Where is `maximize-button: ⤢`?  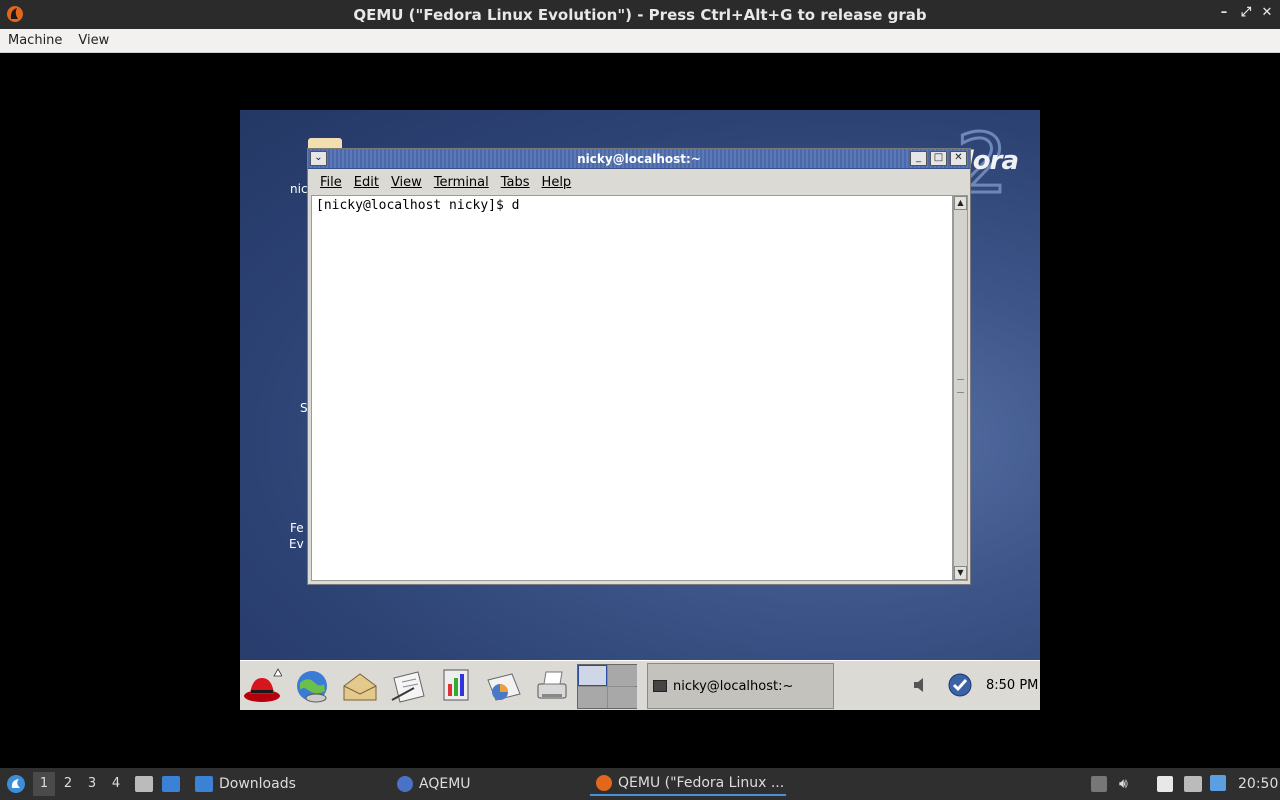 maximize-button: ⤢ is located at coordinates (1246, 12).